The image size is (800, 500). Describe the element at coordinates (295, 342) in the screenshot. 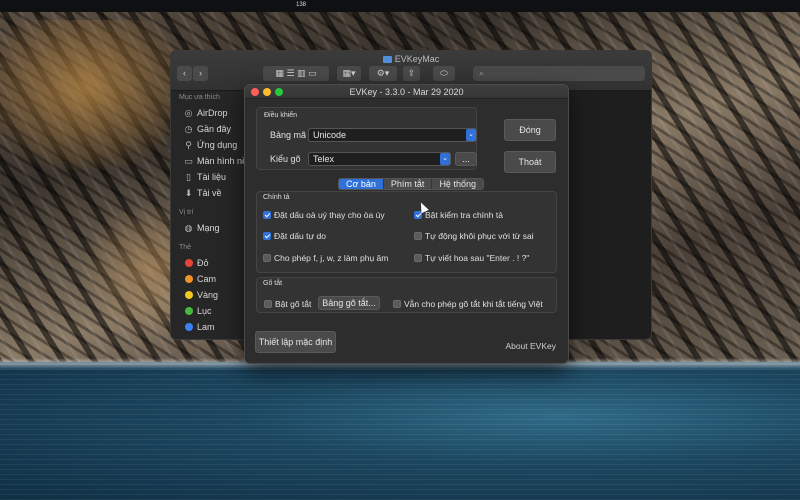

I see `reset-defaults-button: Thiết lập mặc định` at that location.